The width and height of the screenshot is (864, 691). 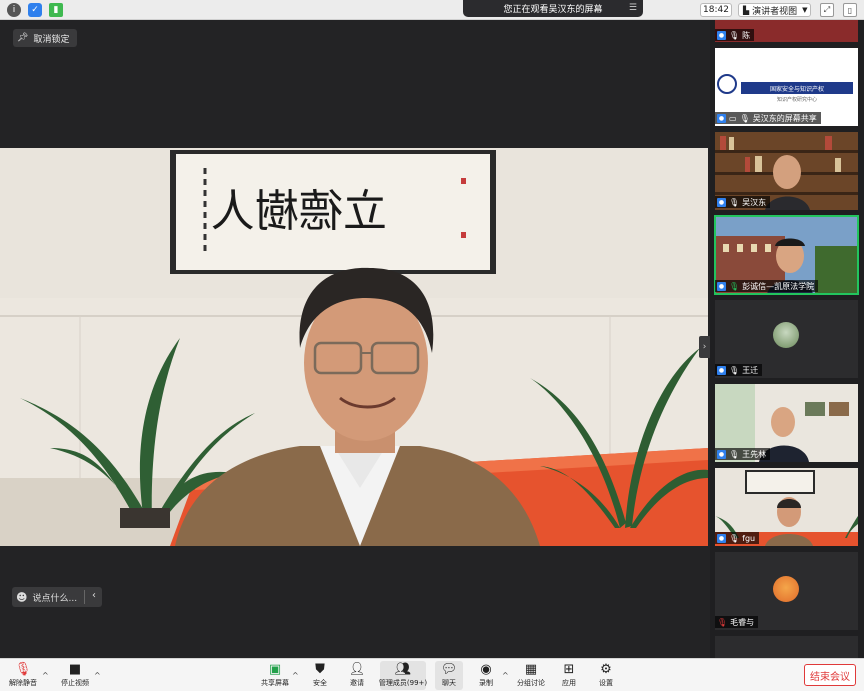 I want to click on participant-name: 吴汉东, so click(x=754, y=202).